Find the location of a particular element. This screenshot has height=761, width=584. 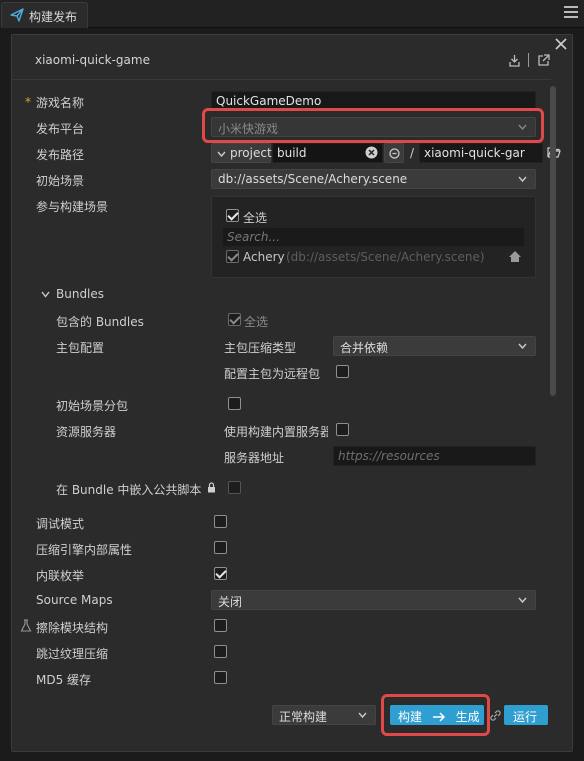

flask-icon is located at coordinates (26, 625).